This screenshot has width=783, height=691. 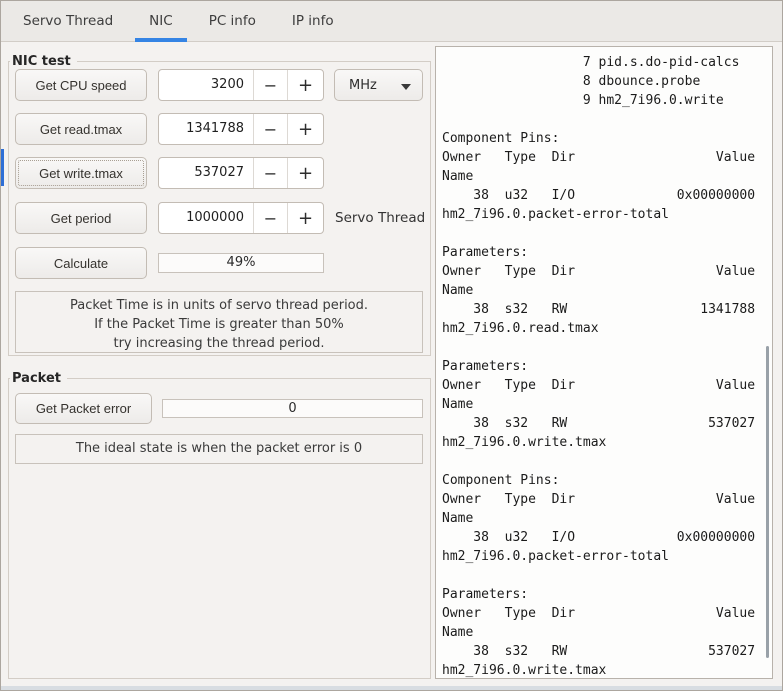 I want to click on calculate-button: Calculate, so click(x=81, y=263).